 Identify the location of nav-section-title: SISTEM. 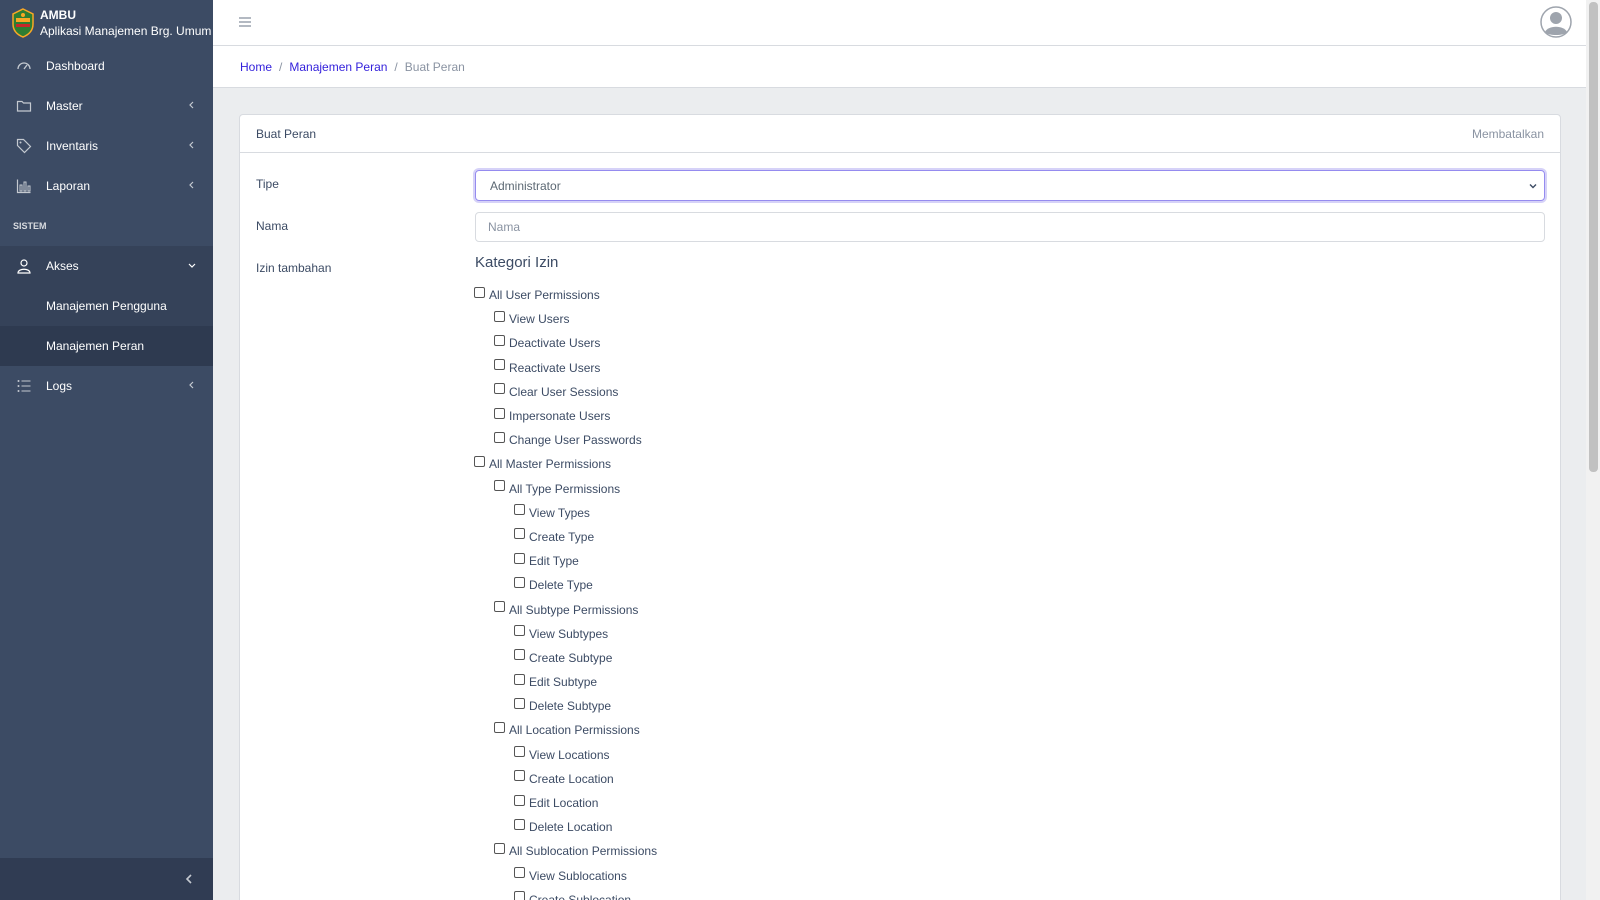
(30, 226).